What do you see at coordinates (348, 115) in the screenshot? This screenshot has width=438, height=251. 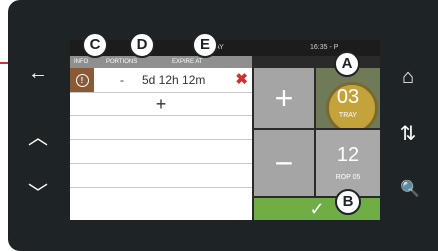 I see `tray-label: TRAY` at bounding box center [348, 115].